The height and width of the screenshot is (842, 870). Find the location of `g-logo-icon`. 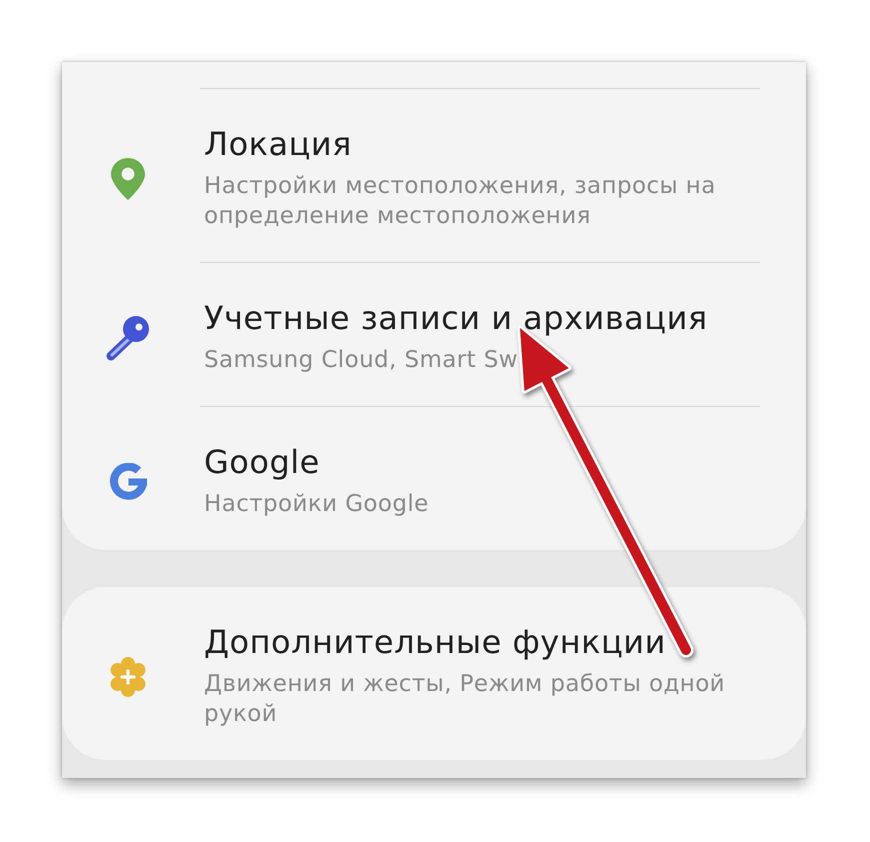

g-logo-icon is located at coordinates (128, 481).